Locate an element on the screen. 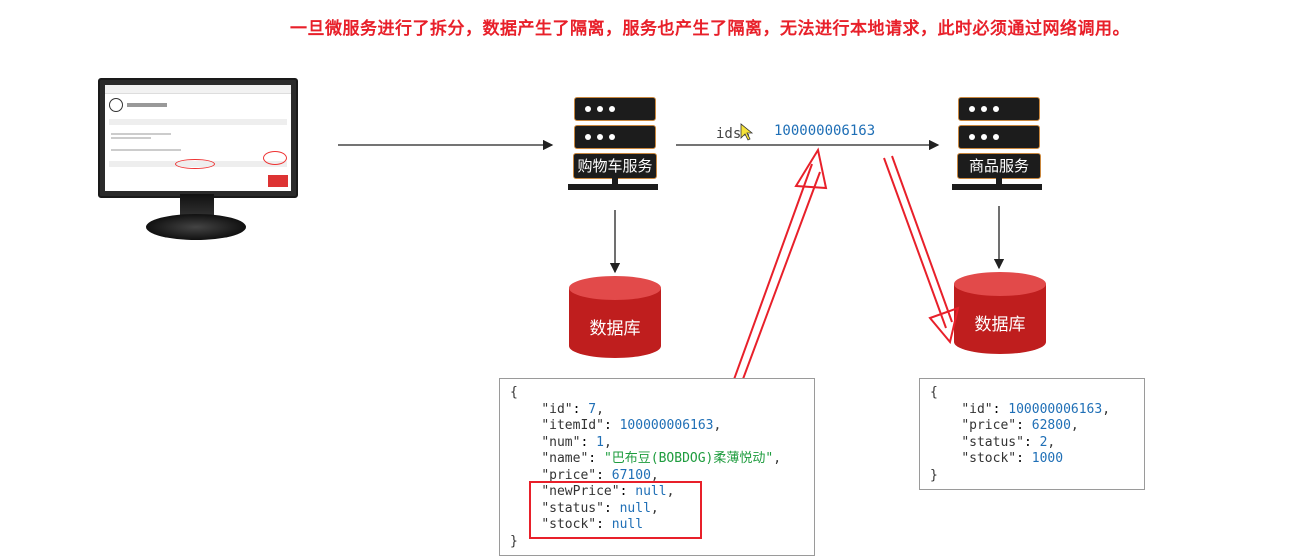 This screenshot has width=1298, height=560. json-field-line: "name": "巴布豆(BOBDOG)柔薄悦动", is located at coordinates (661, 458).